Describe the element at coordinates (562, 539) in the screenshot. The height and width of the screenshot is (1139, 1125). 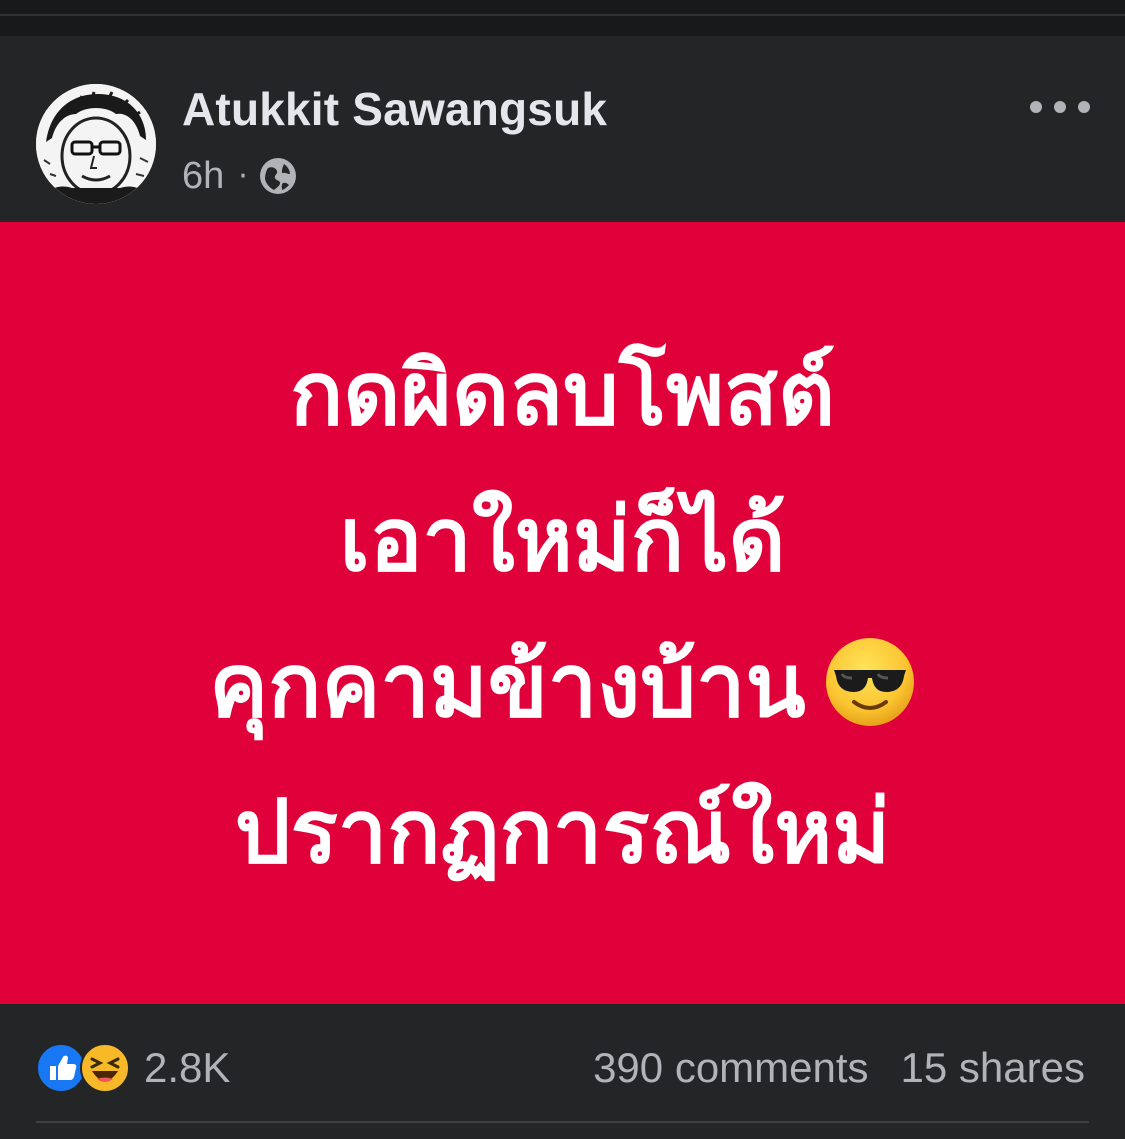
I see `post-text-line: เอาใหม่ก็ได้` at that location.